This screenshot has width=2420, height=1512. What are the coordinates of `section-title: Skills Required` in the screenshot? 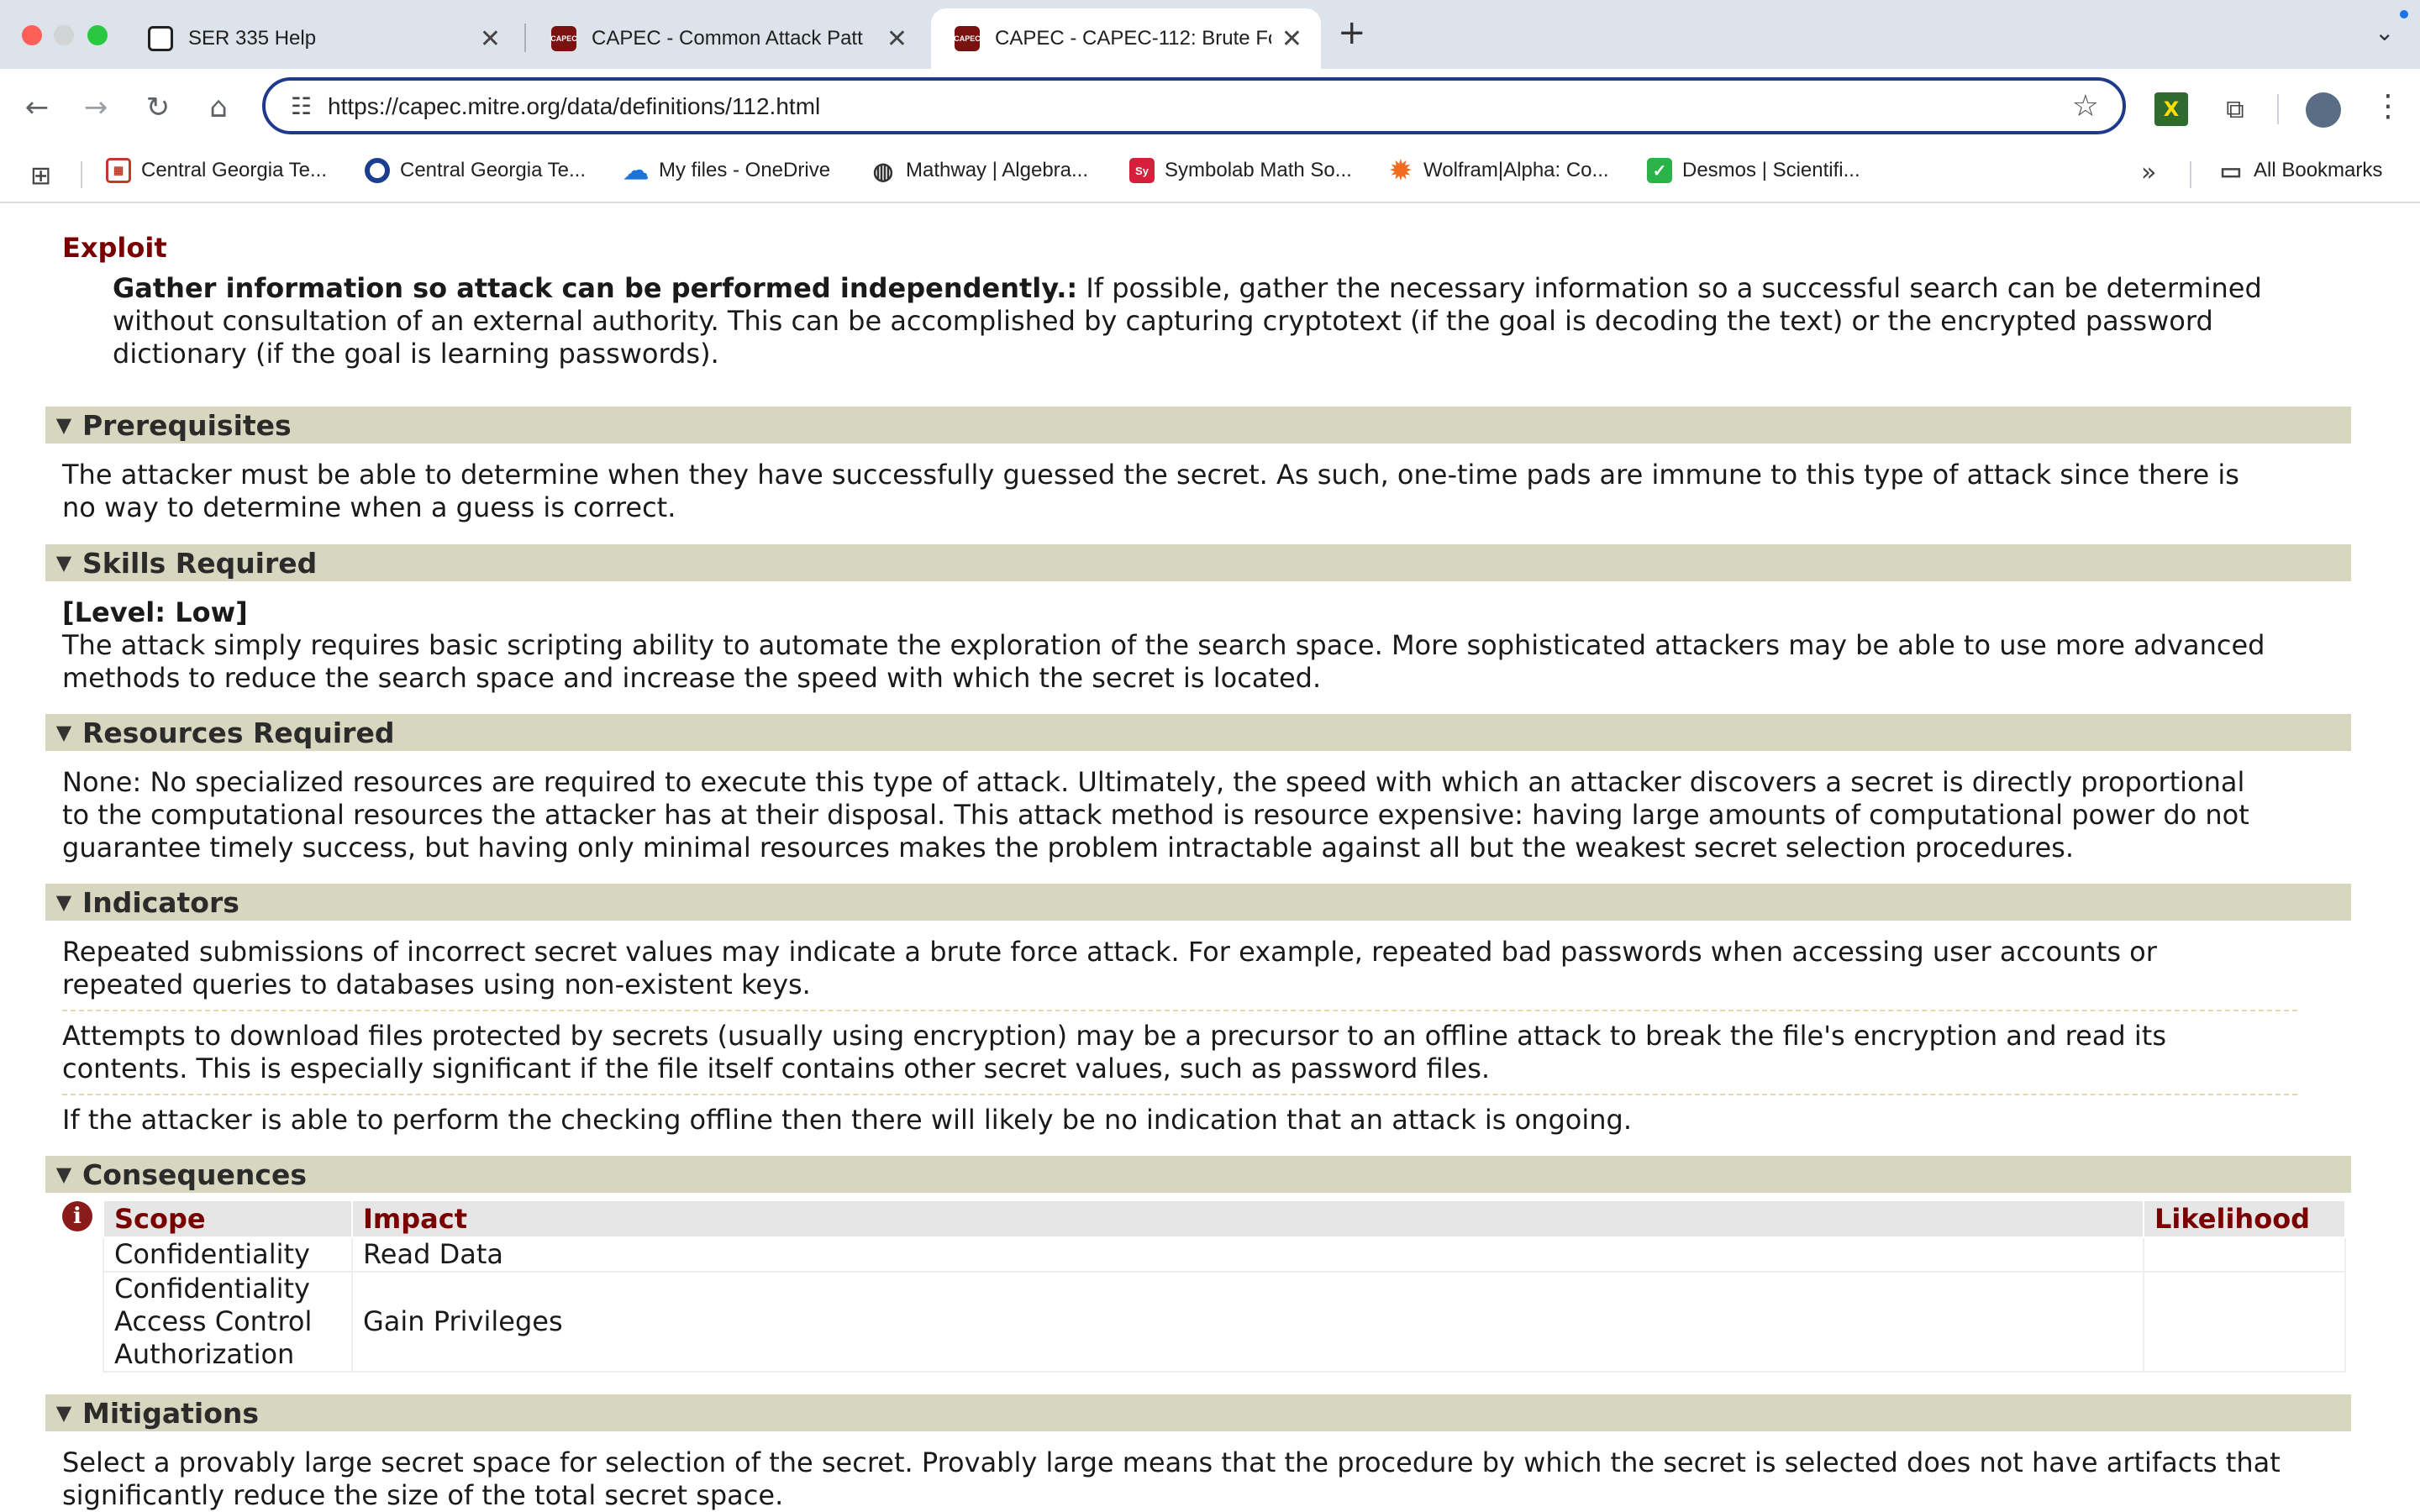 It's located at (200, 563).